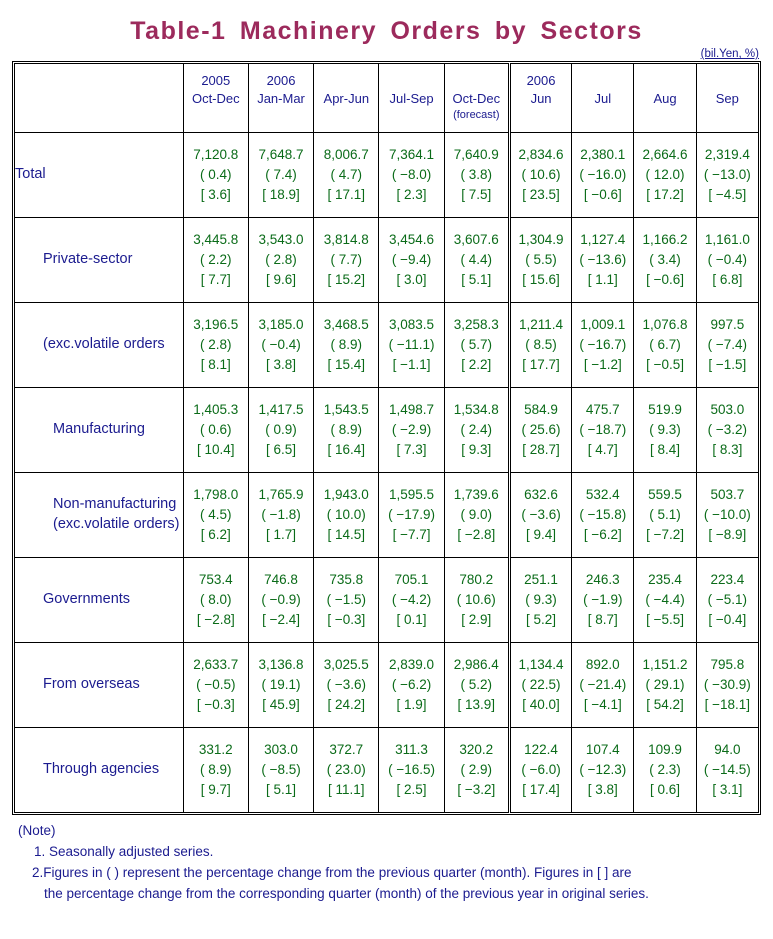  I want to click on cell-yoy-change: [ 6.5], so click(281, 449).